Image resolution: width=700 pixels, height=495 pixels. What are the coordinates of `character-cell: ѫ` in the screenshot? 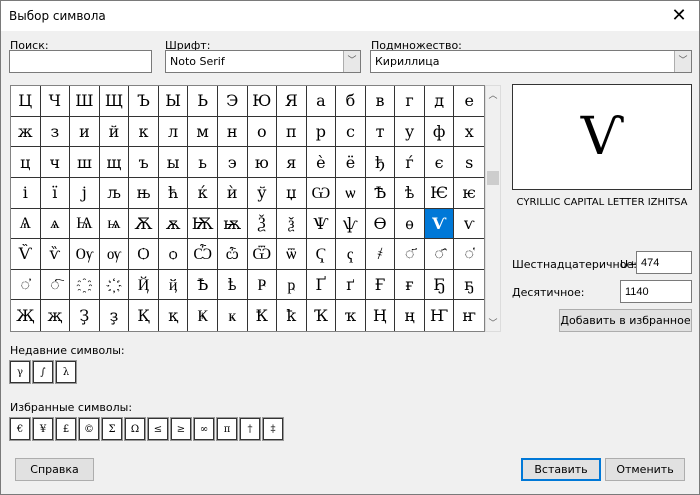 It's located at (173, 224).